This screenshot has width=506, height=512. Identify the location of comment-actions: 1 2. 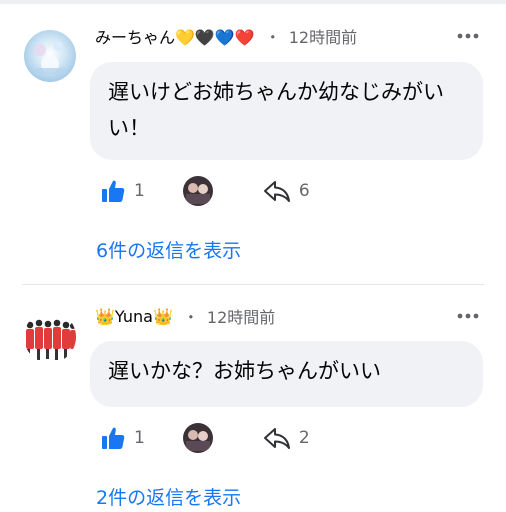
(205, 438).